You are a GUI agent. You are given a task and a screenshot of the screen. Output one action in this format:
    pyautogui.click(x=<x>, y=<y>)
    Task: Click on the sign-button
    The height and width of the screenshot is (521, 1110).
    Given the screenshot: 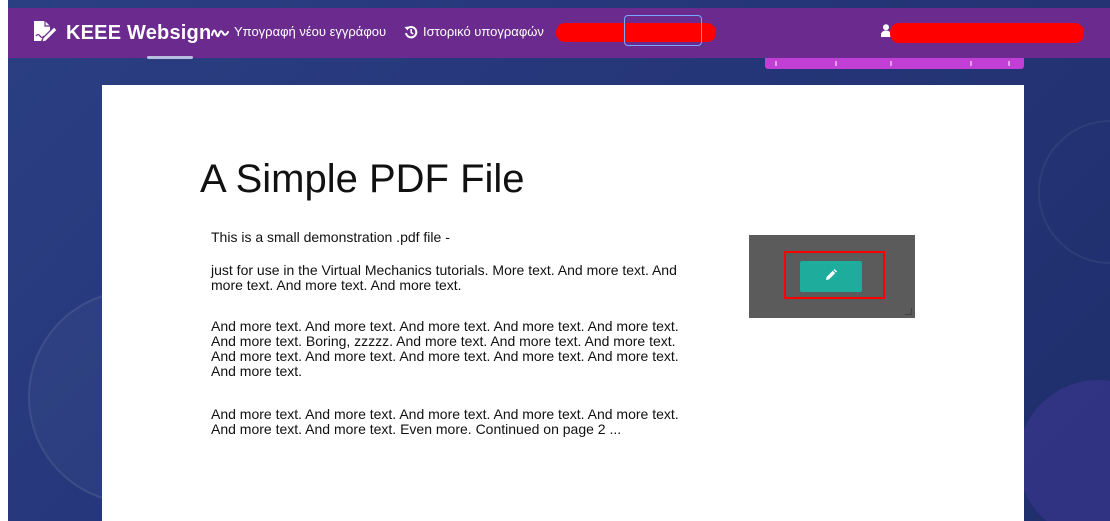 What is the action you would take?
    pyautogui.click(x=831, y=276)
    